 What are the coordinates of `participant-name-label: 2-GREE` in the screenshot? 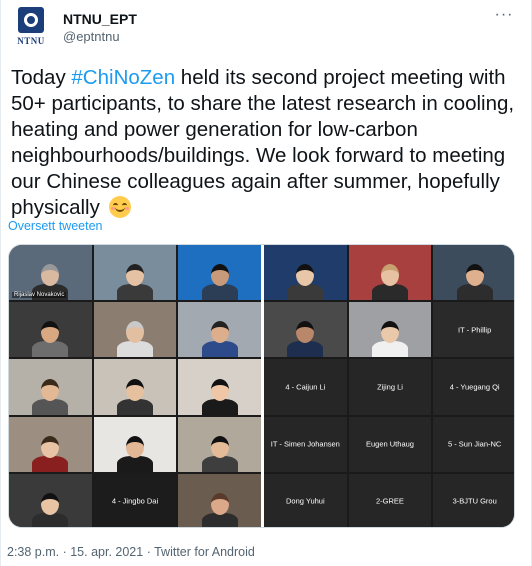 It's located at (390, 501).